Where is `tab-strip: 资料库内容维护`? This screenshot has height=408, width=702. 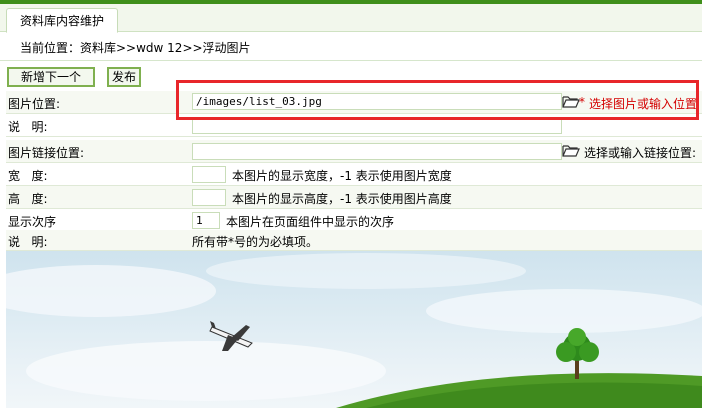
tab-strip: 资料库内容维护 is located at coordinates (351, 18).